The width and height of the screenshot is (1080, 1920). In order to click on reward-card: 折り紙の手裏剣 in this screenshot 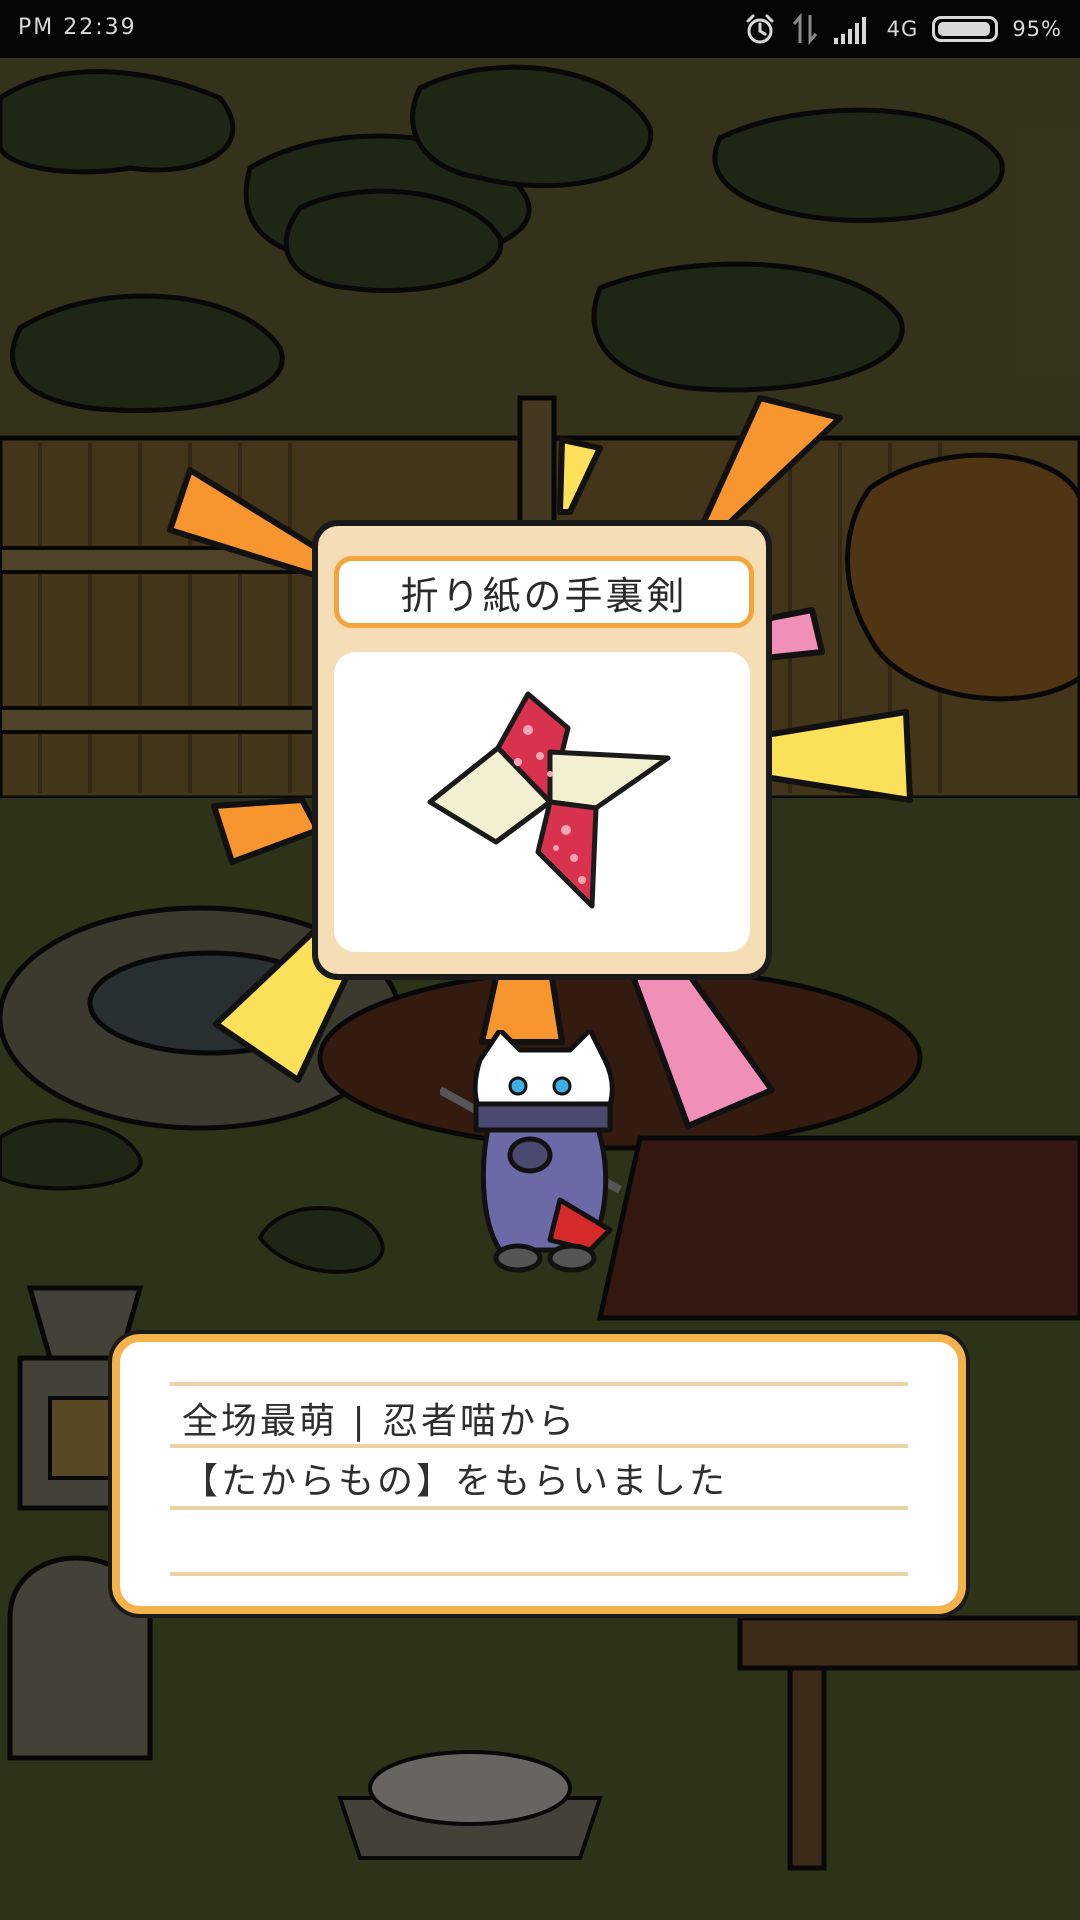, I will do `click(542, 750)`.